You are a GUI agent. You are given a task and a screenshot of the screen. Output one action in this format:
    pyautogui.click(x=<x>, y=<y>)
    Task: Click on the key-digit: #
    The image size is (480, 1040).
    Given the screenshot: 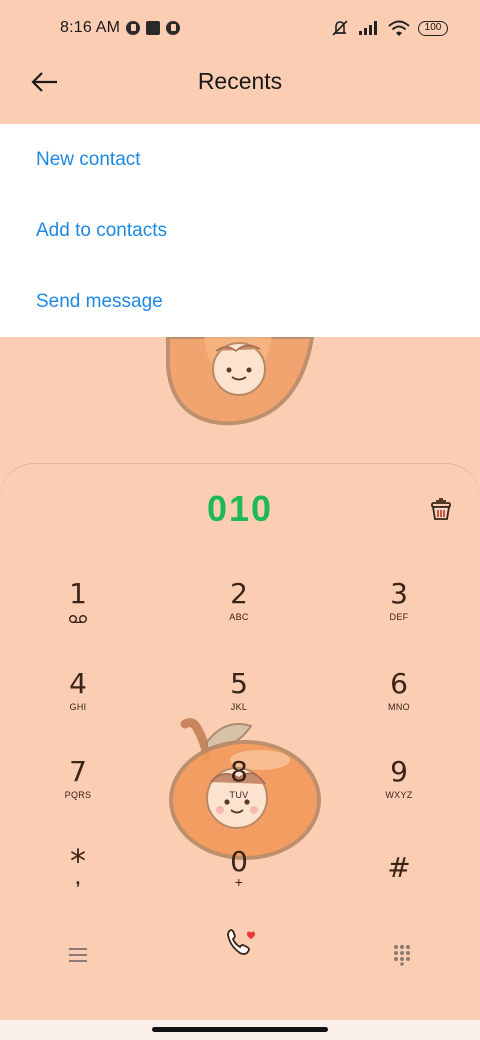 What is the action you would take?
    pyautogui.click(x=399, y=867)
    